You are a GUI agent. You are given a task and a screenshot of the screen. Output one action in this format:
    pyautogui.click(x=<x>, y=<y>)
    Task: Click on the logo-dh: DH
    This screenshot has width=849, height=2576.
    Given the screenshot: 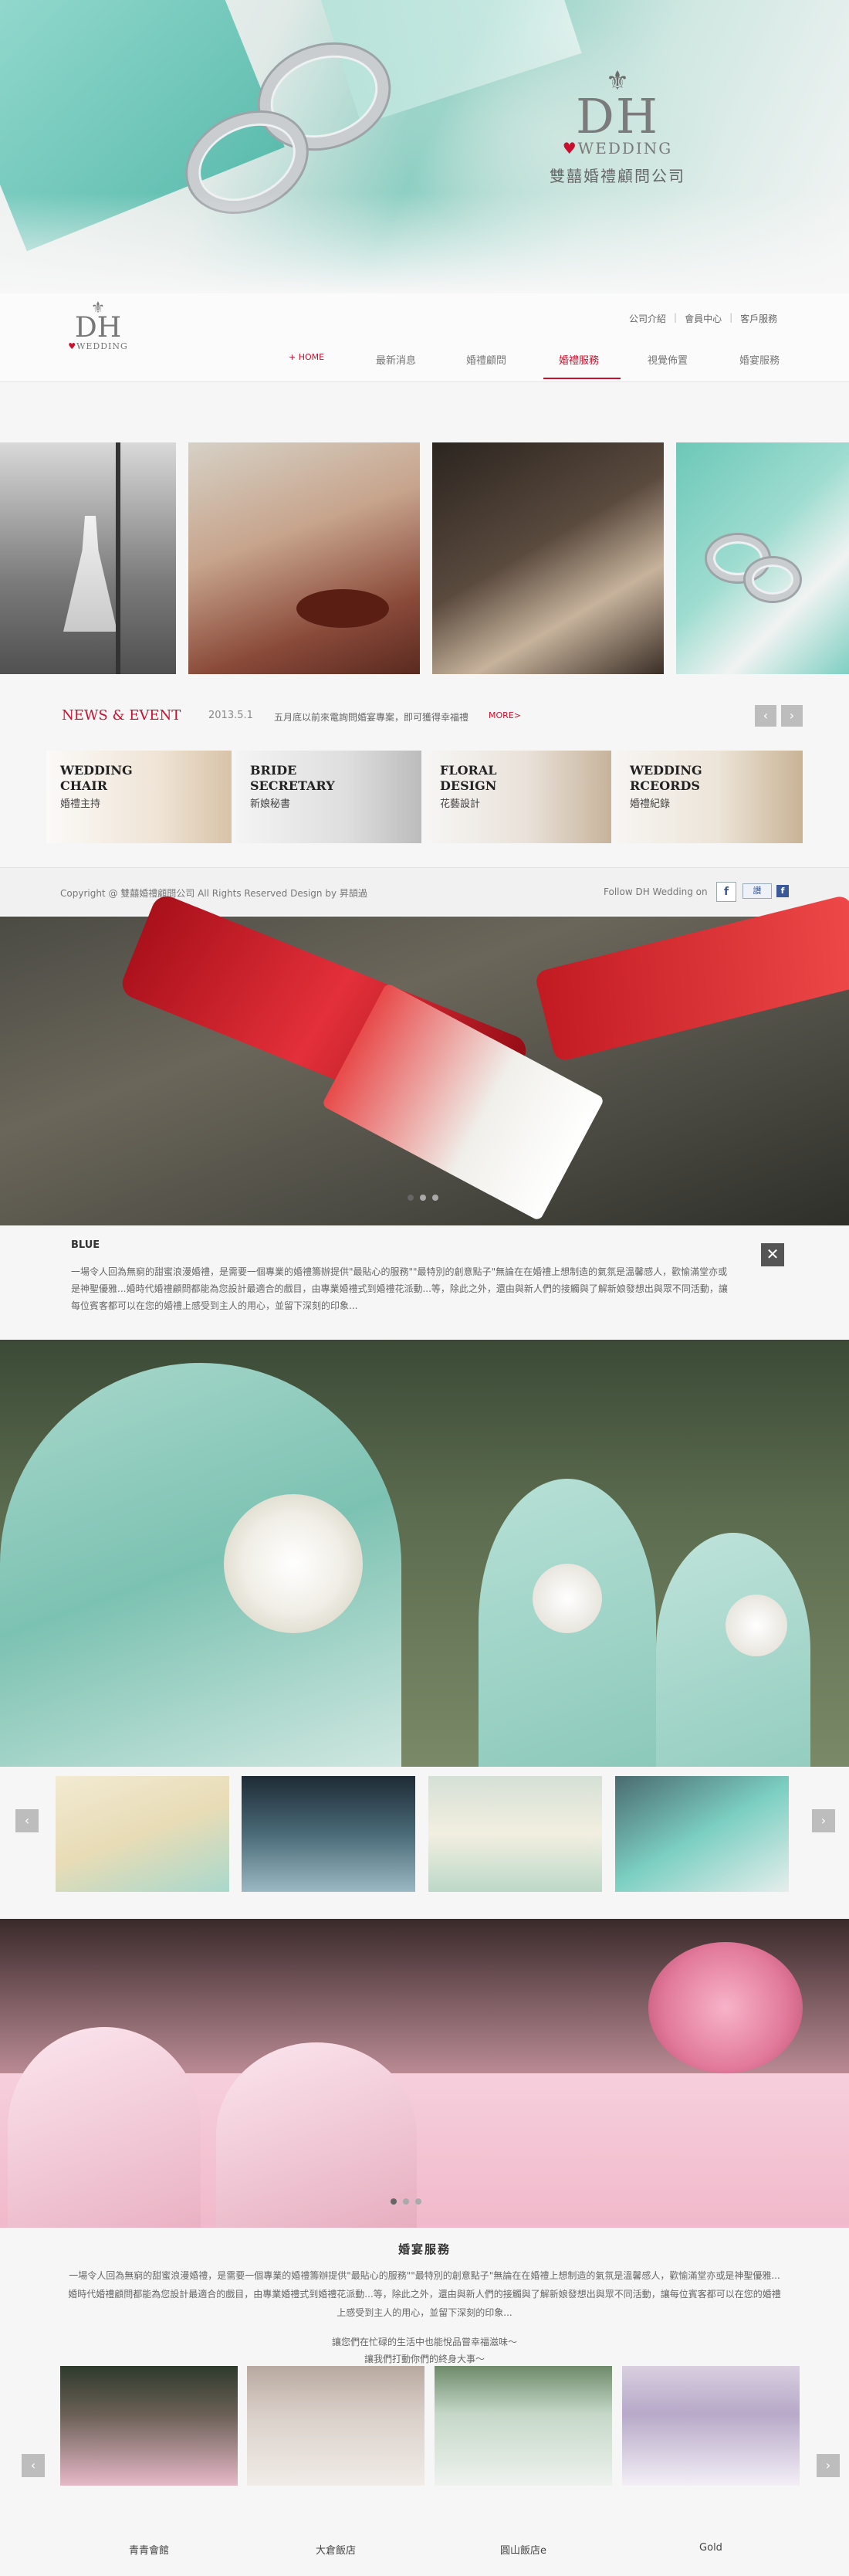 What is the action you would take?
    pyautogui.click(x=98, y=328)
    